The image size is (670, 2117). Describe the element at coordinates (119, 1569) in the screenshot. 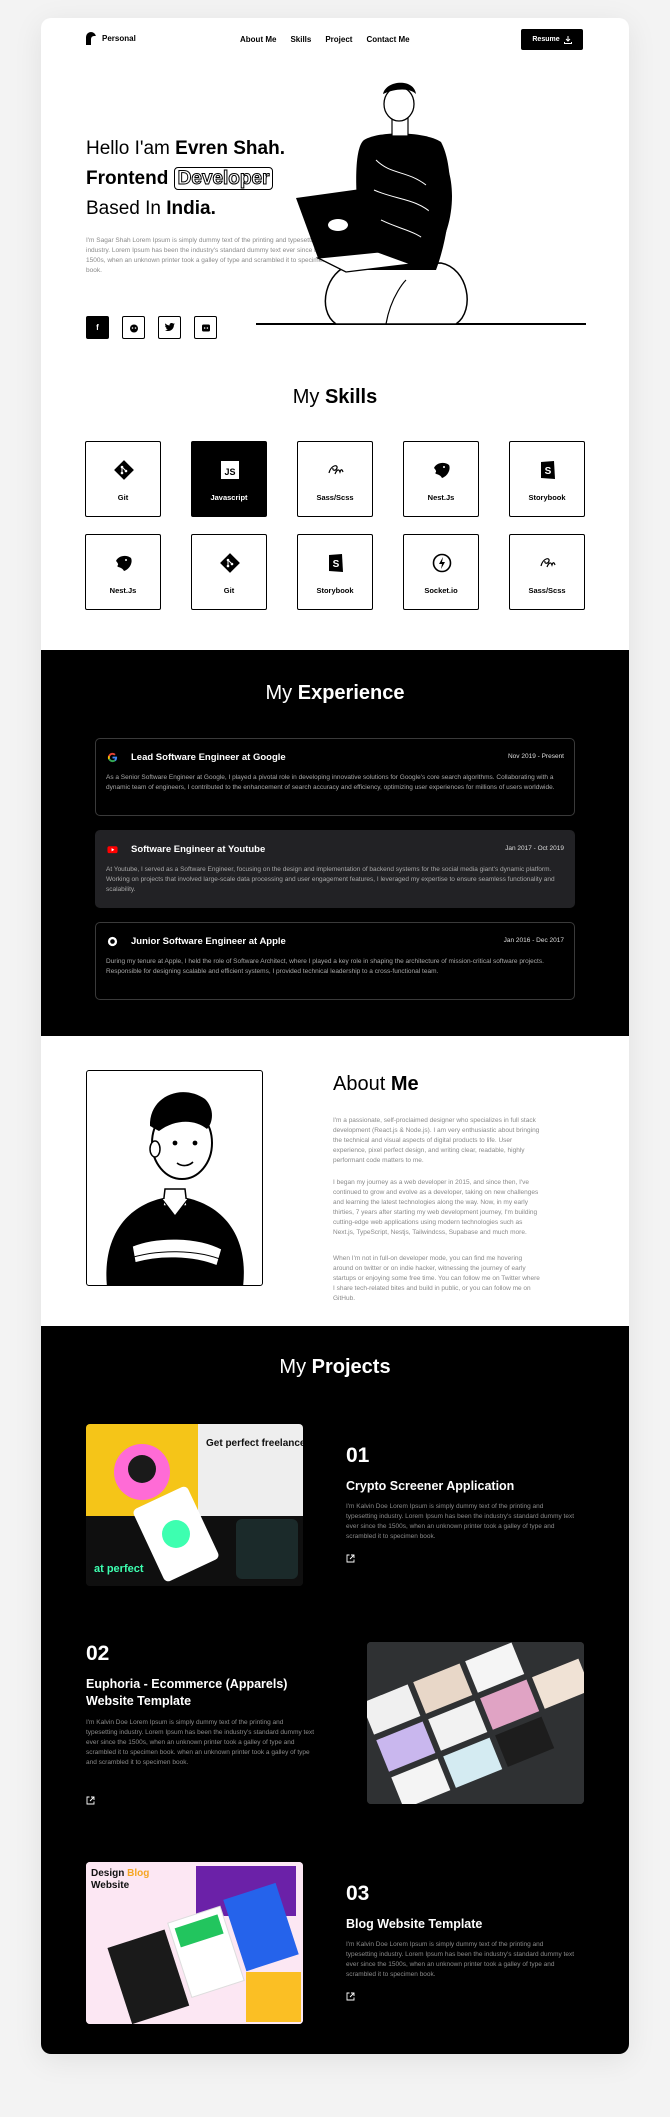

I see `svg-text: at perfect` at that location.